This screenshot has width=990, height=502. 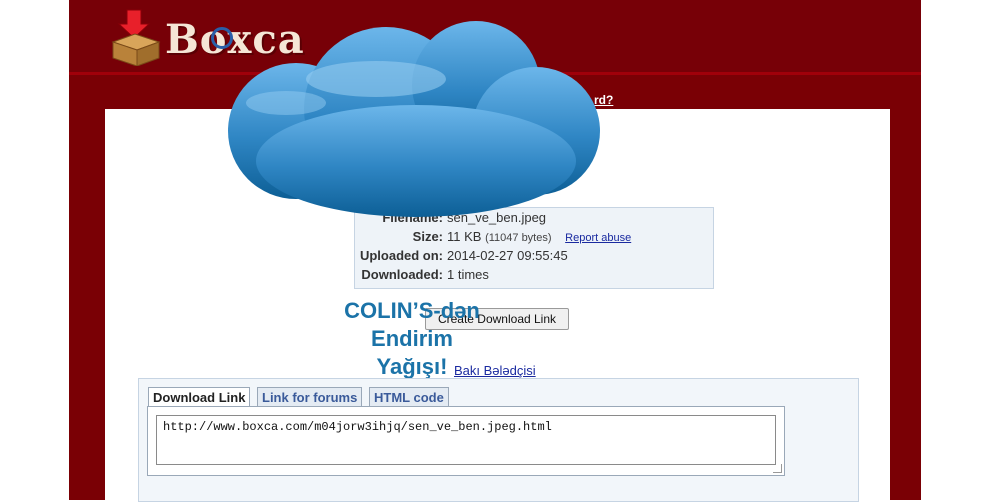 What do you see at coordinates (412, 338) in the screenshot?
I see `ad-line-2: Endirim` at bounding box center [412, 338].